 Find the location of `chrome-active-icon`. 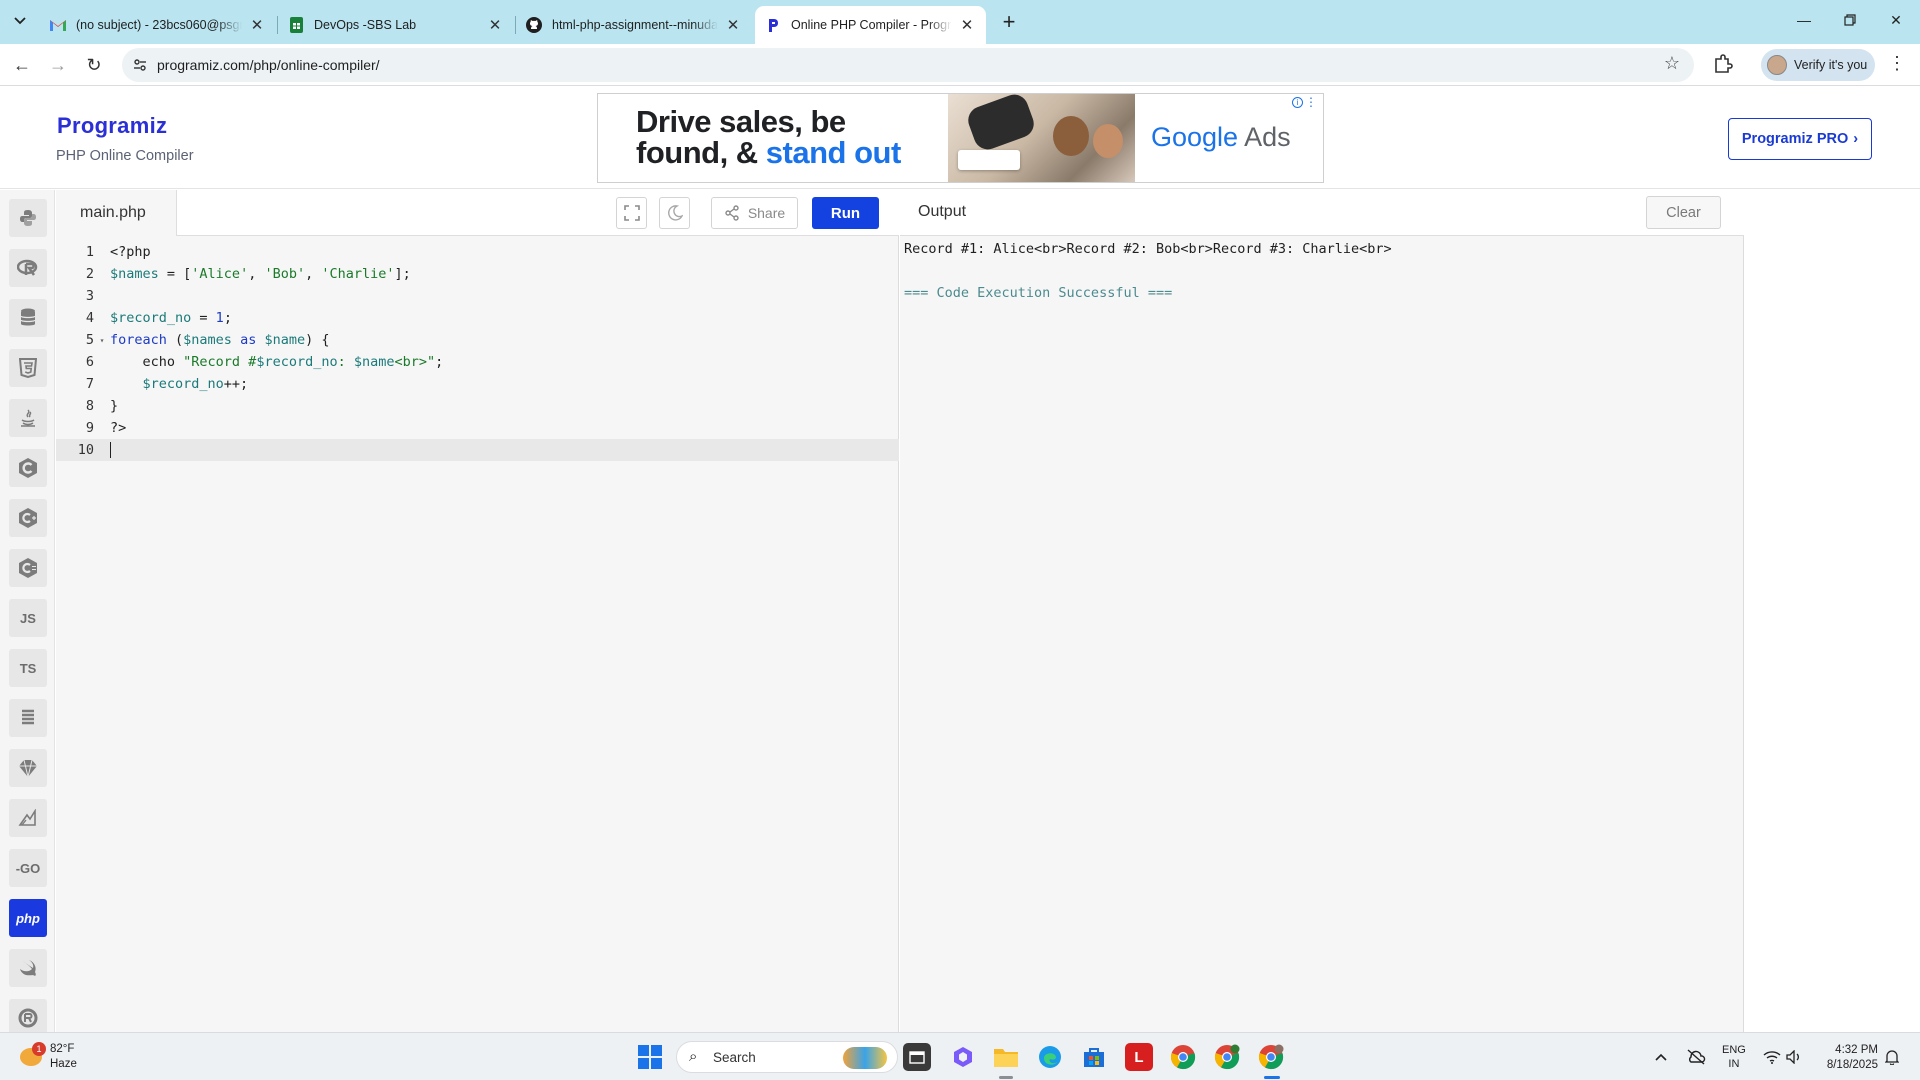

chrome-active-icon is located at coordinates (1271, 1057).